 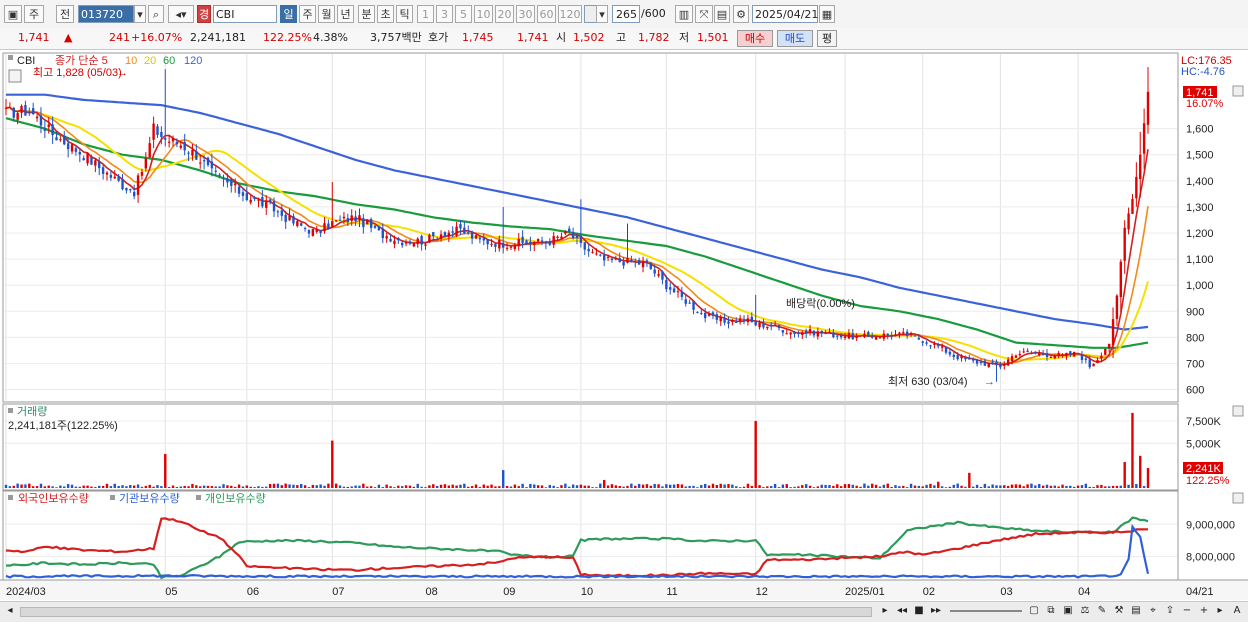 I want to click on print-icon: ▤, so click(x=722, y=14).